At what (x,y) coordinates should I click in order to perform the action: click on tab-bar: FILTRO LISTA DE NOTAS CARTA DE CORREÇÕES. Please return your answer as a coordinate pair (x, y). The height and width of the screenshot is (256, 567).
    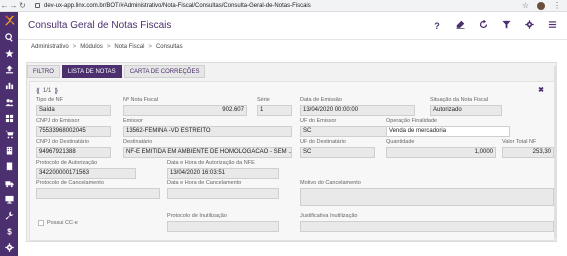
    Looking at the image, I should click on (117, 72).